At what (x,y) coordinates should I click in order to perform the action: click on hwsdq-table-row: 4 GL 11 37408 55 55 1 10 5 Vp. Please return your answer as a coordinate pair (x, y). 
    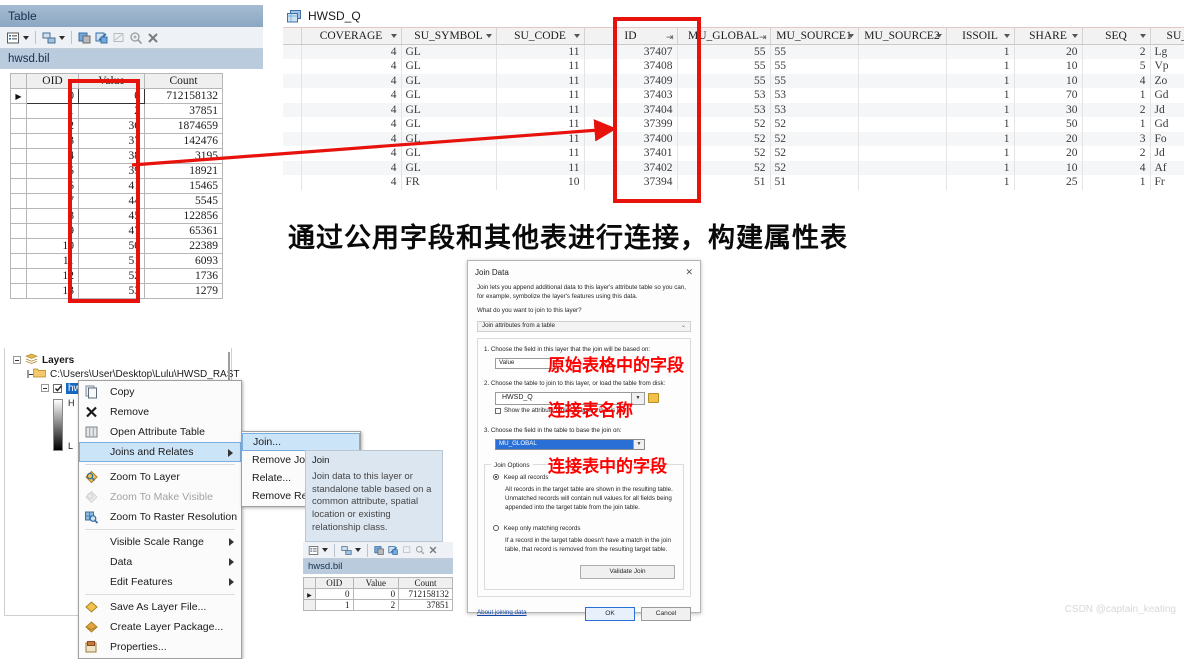
    Looking at the image, I should click on (733, 66).